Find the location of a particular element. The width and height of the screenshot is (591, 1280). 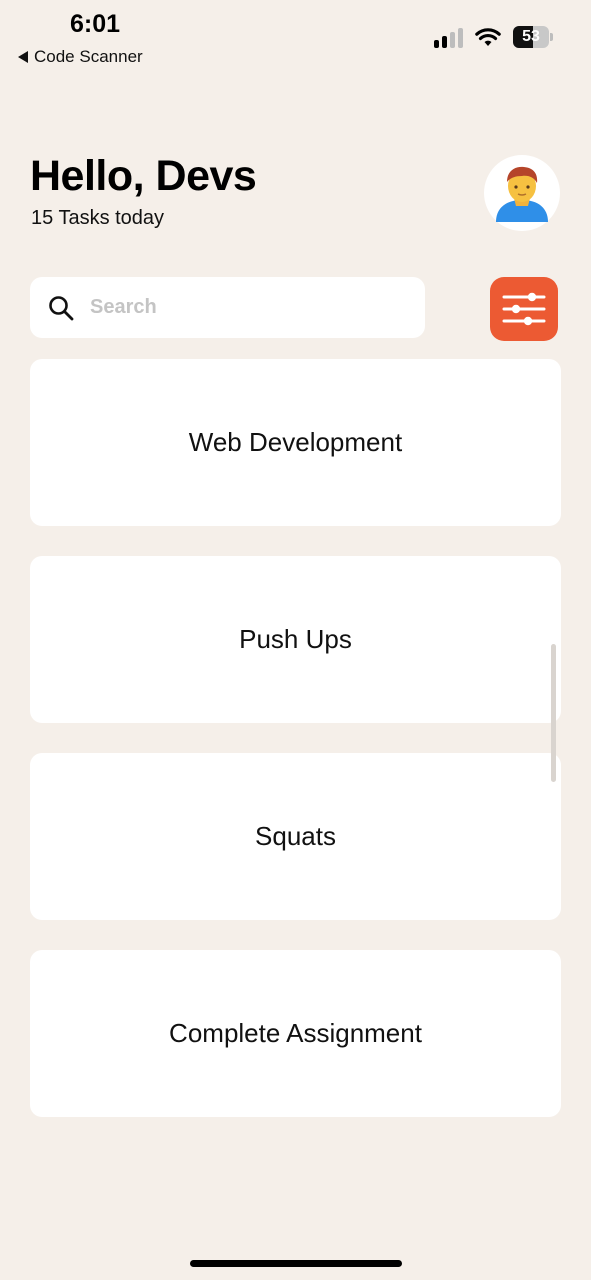

person-avatar-icon is located at coordinates (522, 194).